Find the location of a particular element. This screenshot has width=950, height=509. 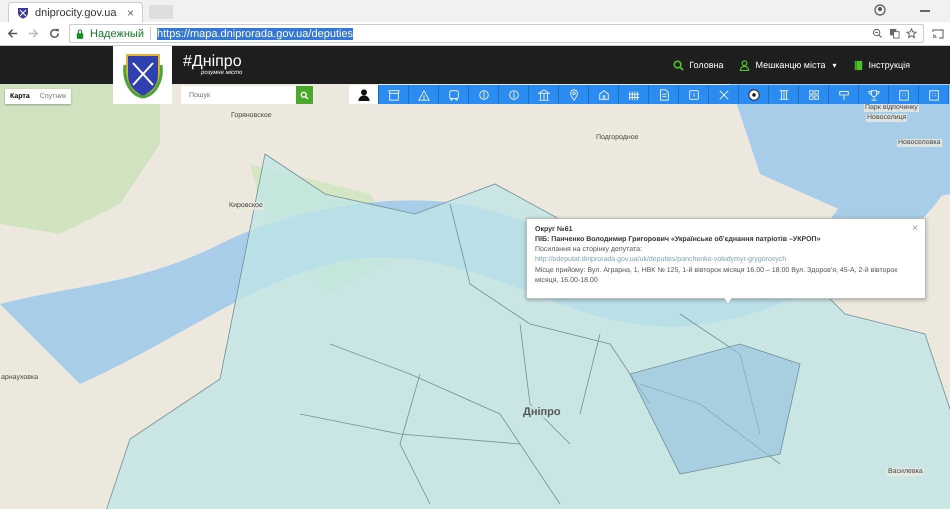

cast-icon is located at coordinates (938, 34).